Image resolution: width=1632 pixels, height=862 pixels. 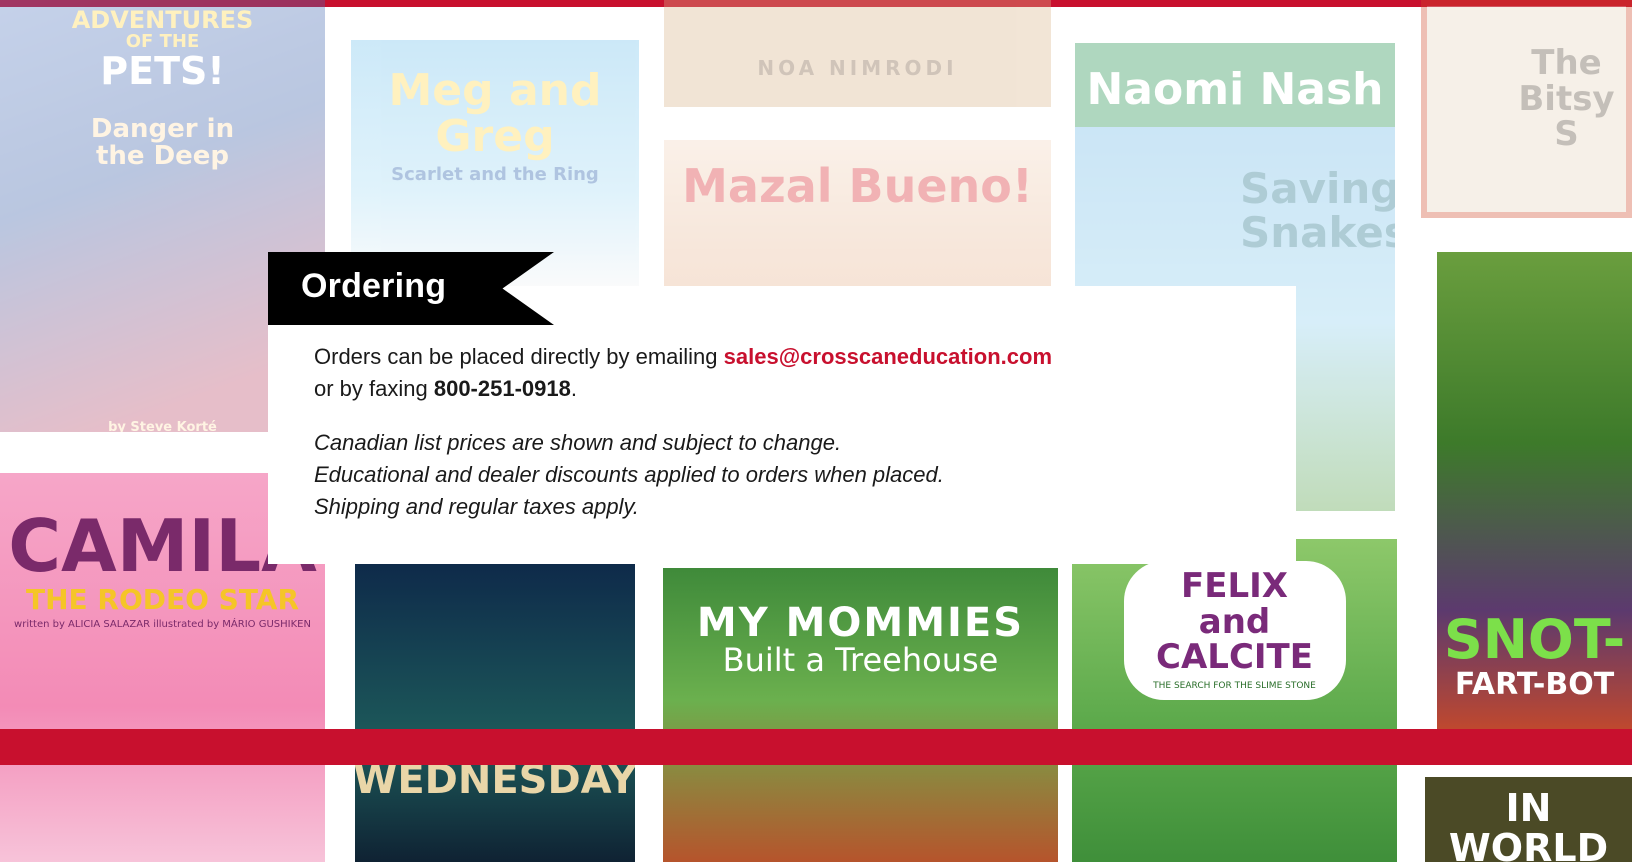 What do you see at coordinates (860, 623) in the screenshot?
I see `cover-title: MY MOMMIES` at bounding box center [860, 623].